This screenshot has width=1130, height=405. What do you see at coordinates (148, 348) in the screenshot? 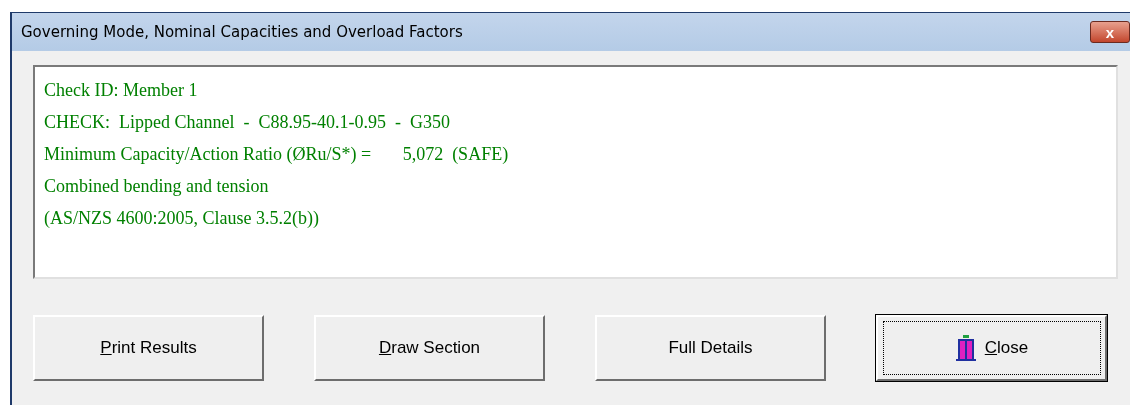
I see `dialog-button: Print Results` at bounding box center [148, 348].